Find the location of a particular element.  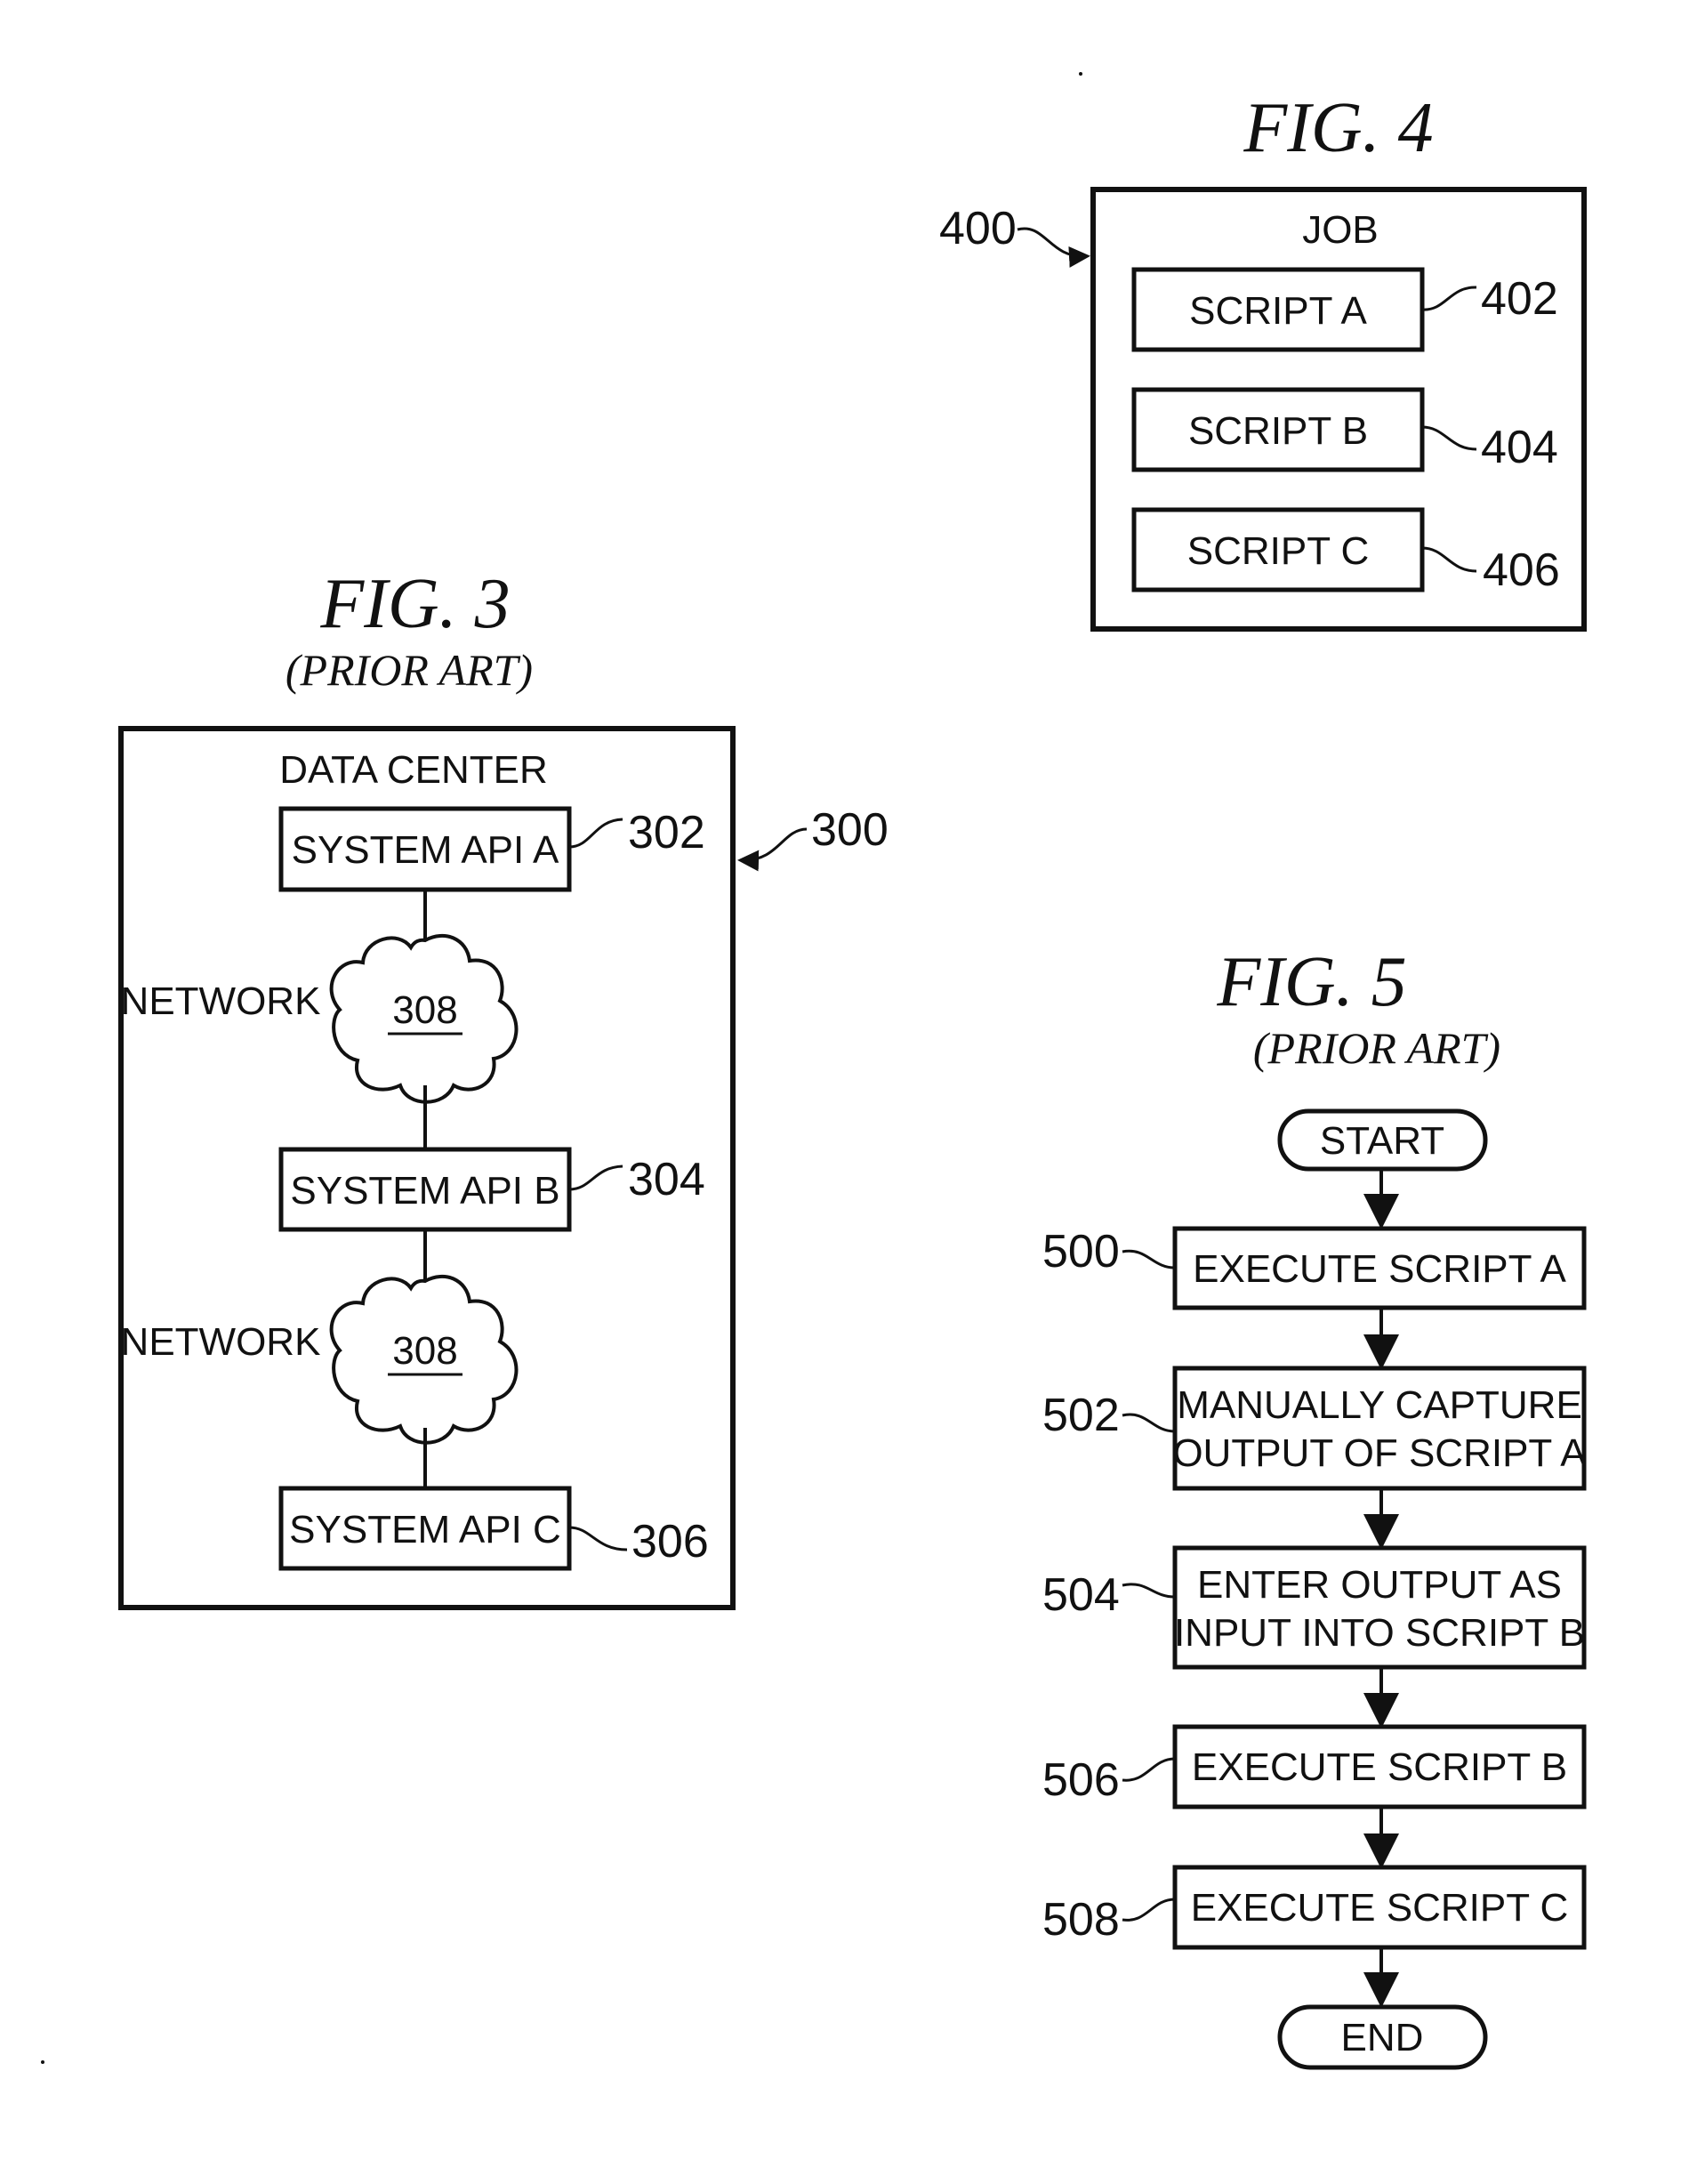

ref-304-leader is located at coordinates (595, 1178).